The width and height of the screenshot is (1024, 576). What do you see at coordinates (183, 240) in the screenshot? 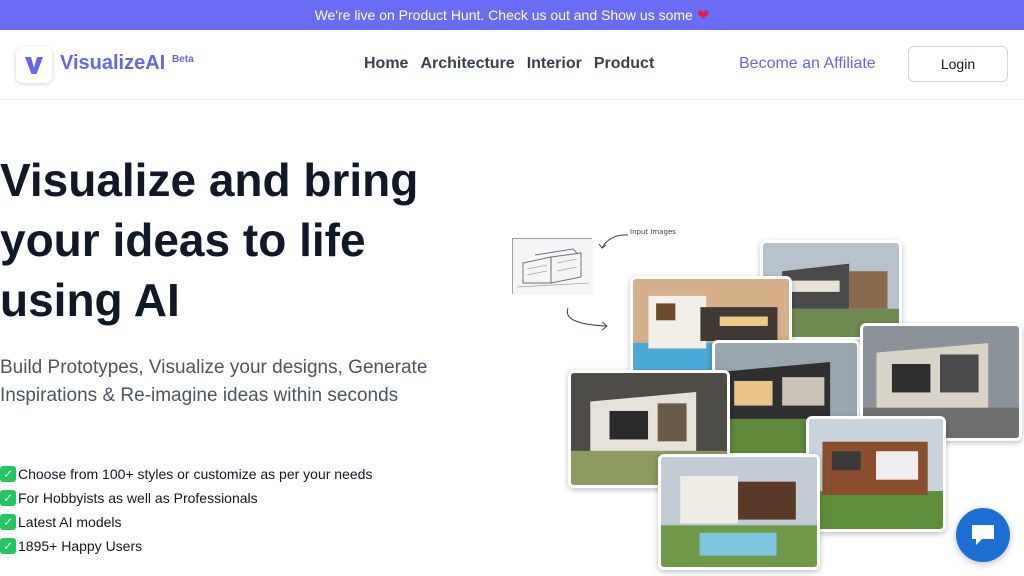
I see `hero-title-line: your ideas to life` at bounding box center [183, 240].